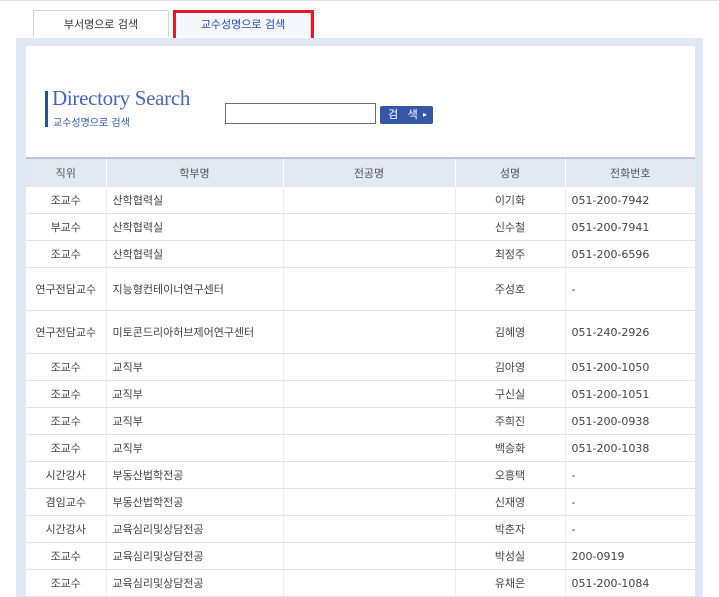  What do you see at coordinates (66, 502) in the screenshot?
I see `cell-title: 겸임교수` at bounding box center [66, 502].